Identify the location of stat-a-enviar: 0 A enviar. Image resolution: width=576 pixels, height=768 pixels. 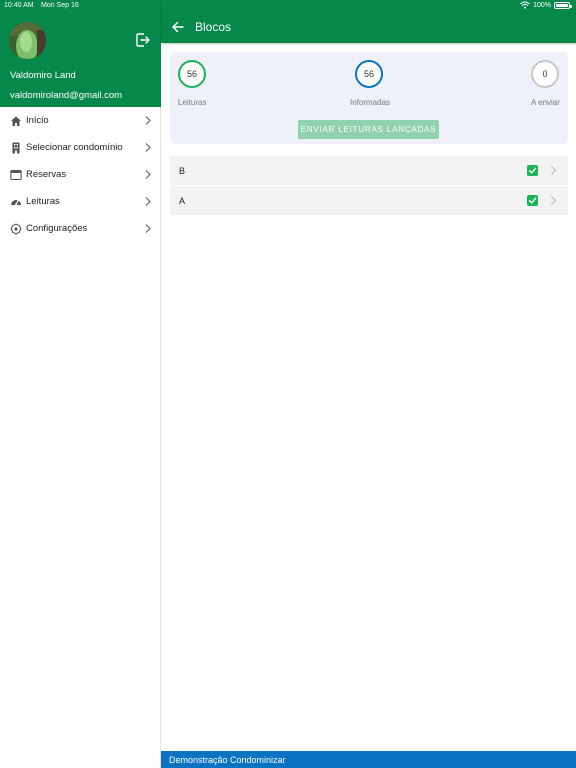
(545, 83).